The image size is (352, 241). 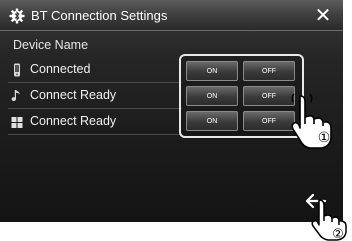 What do you see at coordinates (17, 70) in the screenshot?
I see `phone-icon` at bounding box center [17, 70].